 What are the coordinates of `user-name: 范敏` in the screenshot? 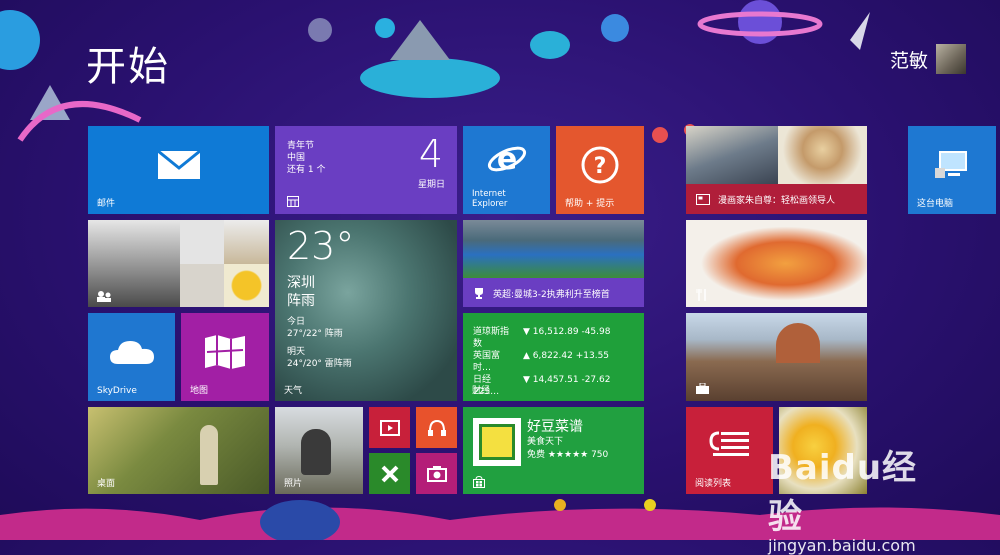 It's located at (908, 60).